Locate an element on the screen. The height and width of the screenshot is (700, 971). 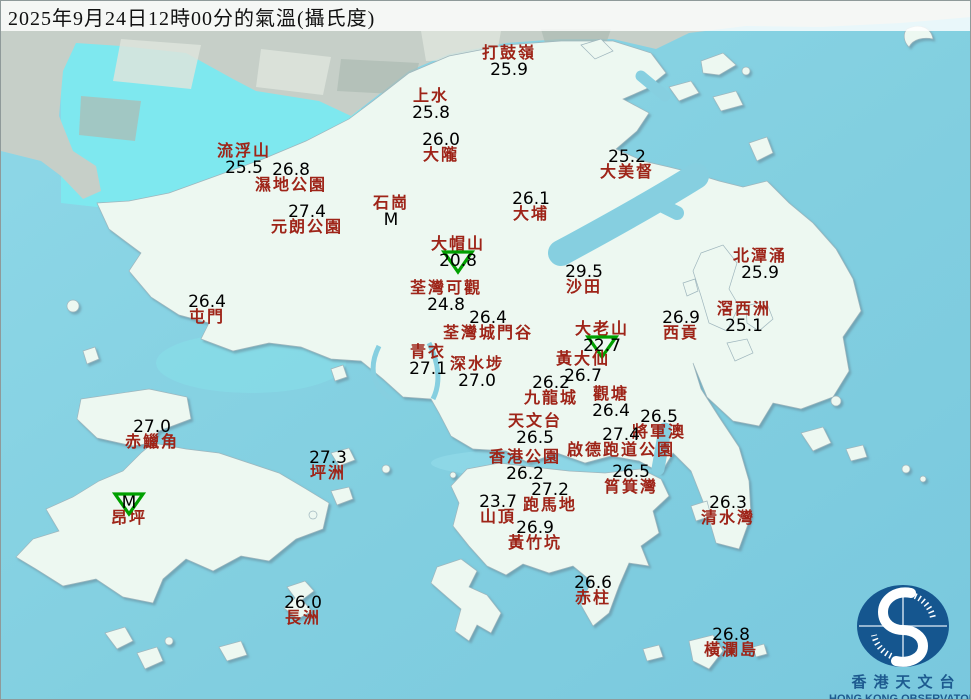
hko-logo: 香港天文台 HONG KONG OBSERVATORY is located at coordinates (900, 642).